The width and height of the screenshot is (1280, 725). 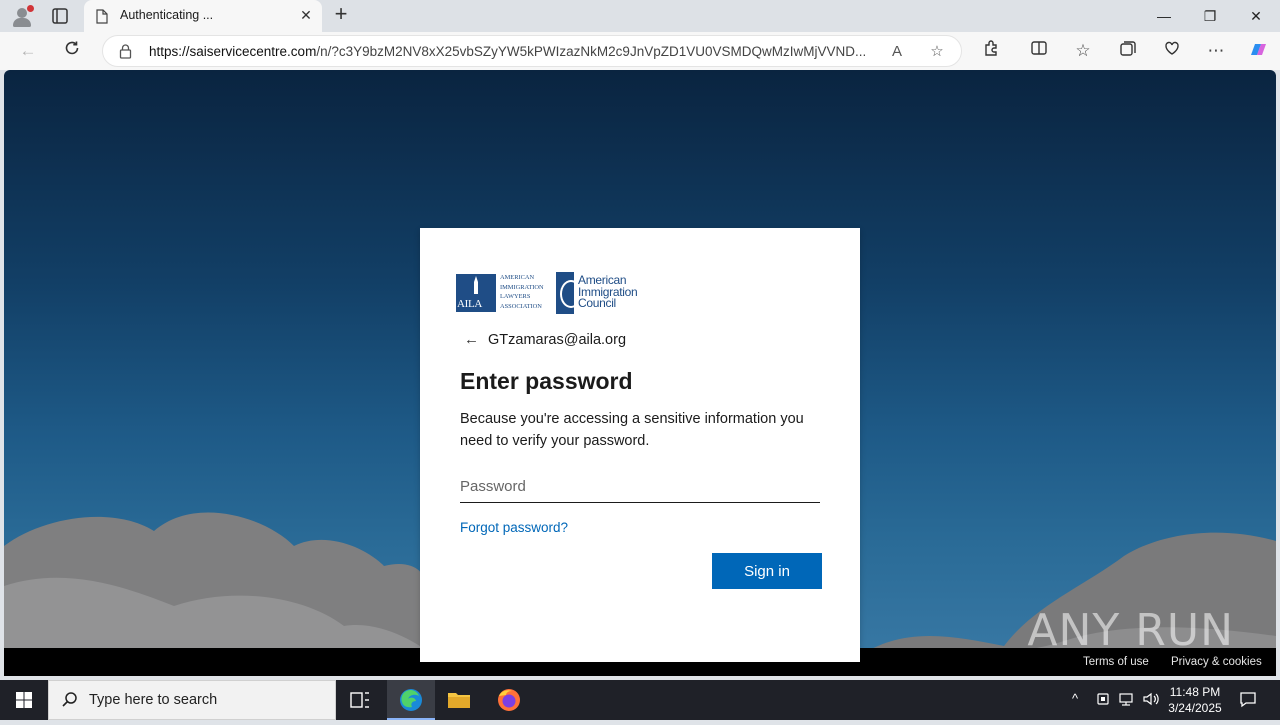 I want to click on favorite-star-icon: ☆, so click(x=937, y=52).